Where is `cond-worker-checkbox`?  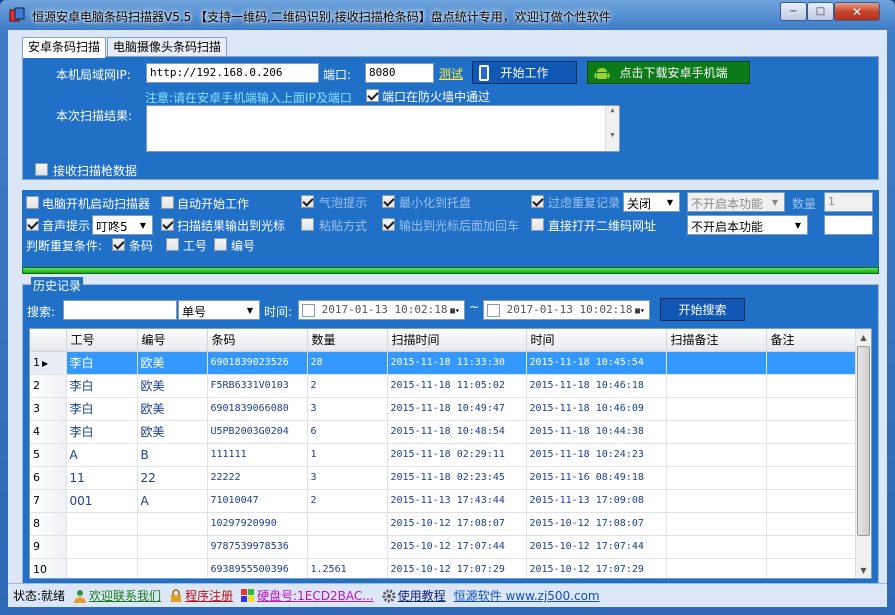
cond-worker-checkbox is located at coordinates (172, 244).